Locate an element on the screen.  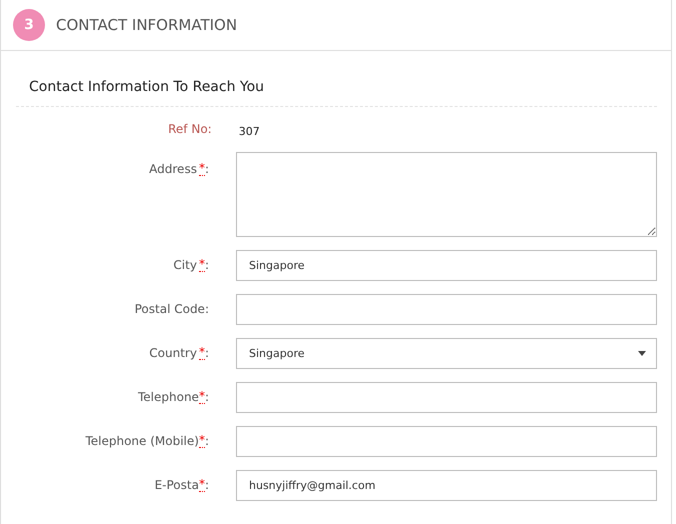
field-label: City is located at coordinates (185, 265).